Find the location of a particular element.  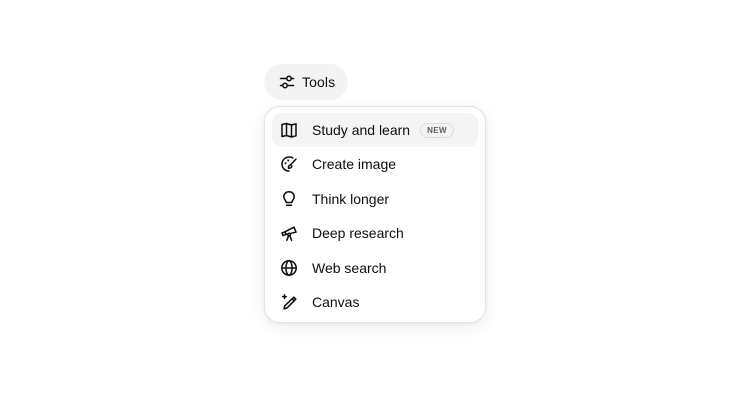

menu-item-label: Deep research is located at coordinates (358, 233).